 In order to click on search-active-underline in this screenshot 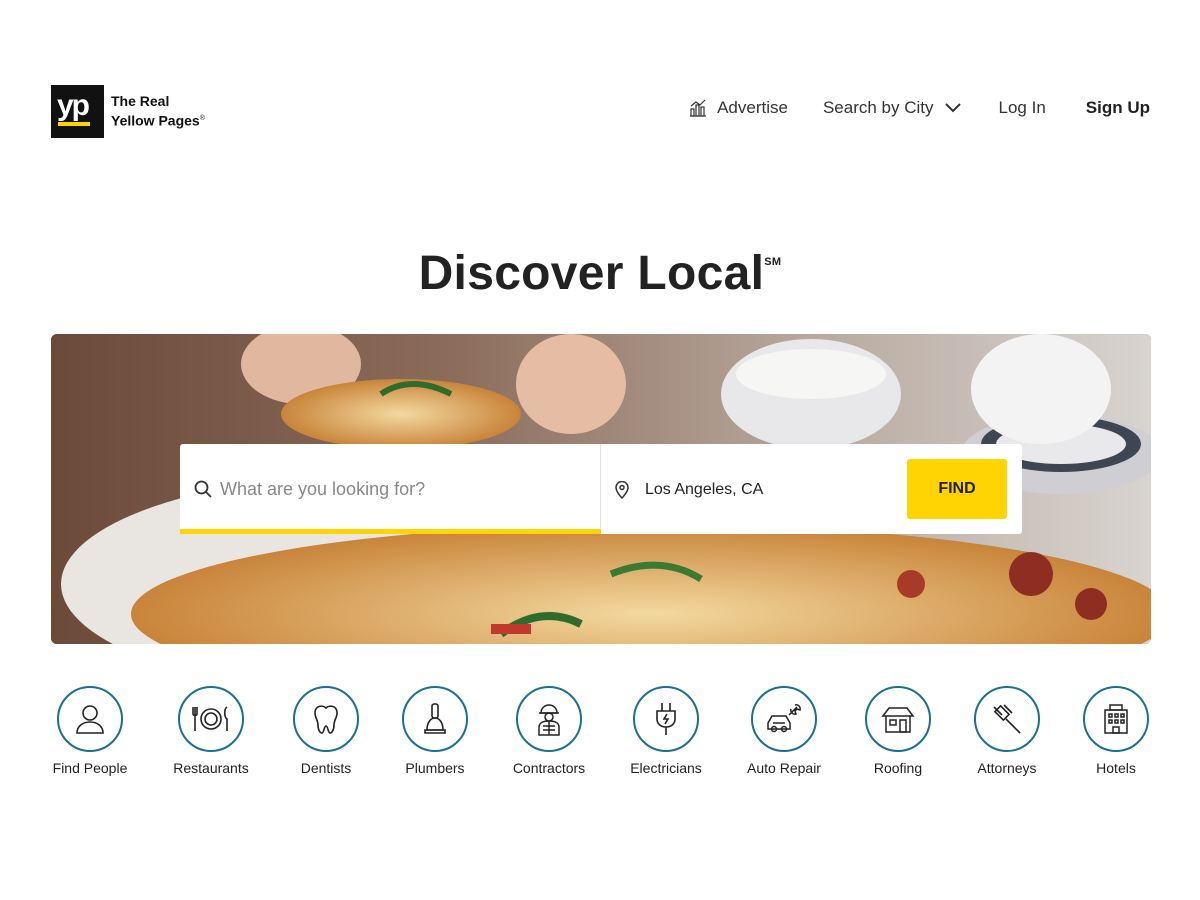, I will do `click(390, 531)`.